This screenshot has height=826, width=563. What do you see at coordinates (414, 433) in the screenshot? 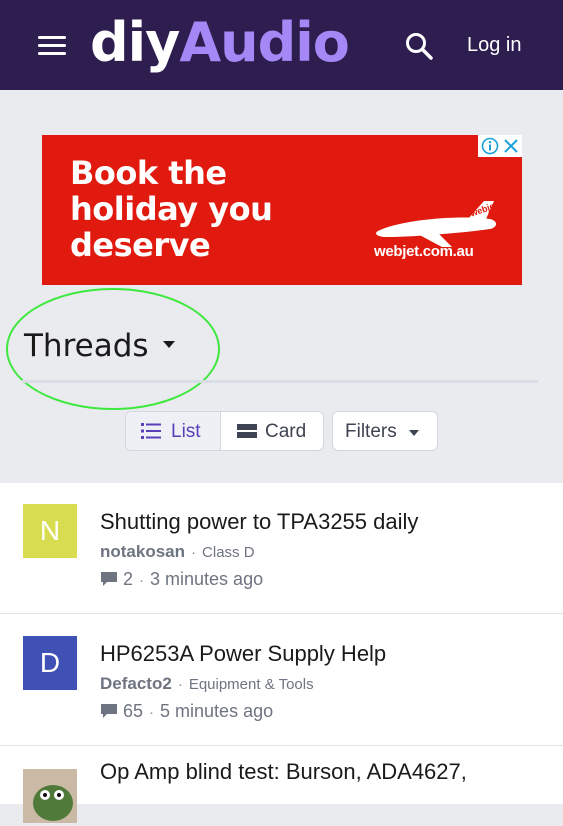
I see `chevron-down-icon` at bounding box center [414, 433].